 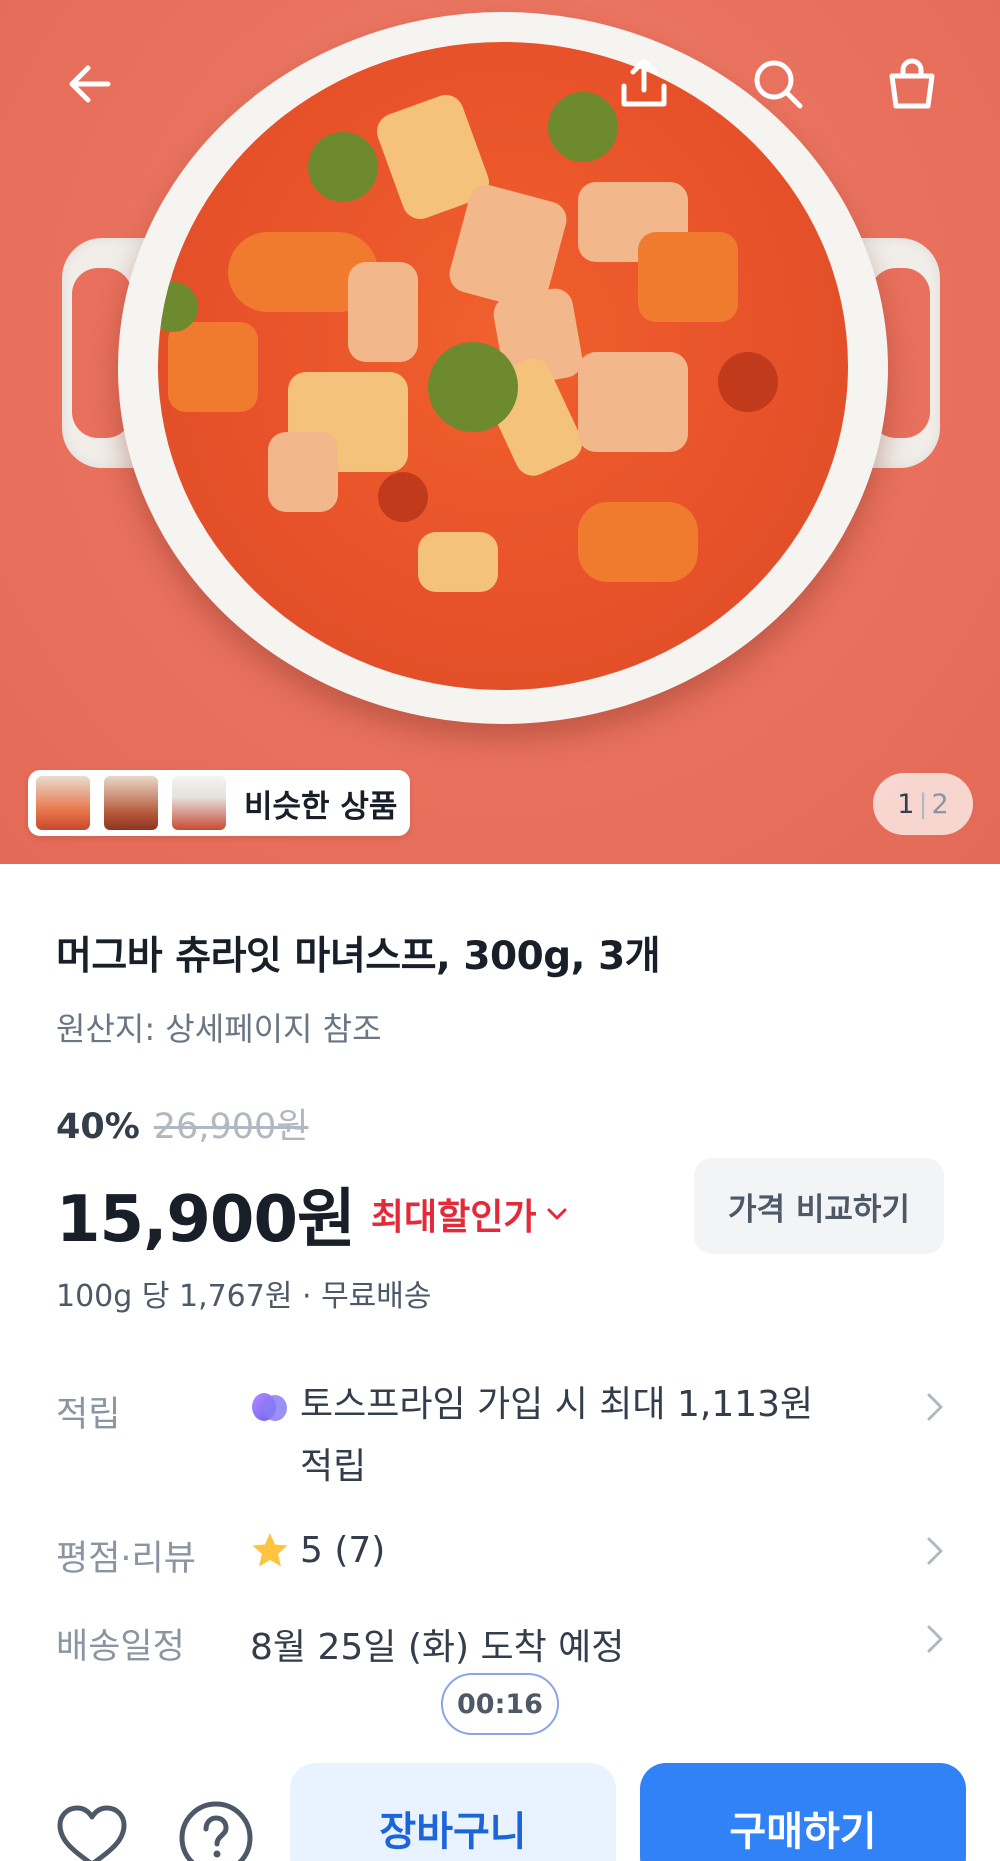 What do you see at coordinates (231, 1127) in the screenshot?
I see `original-price: 26,900원` at bounding box center [231, 1127].